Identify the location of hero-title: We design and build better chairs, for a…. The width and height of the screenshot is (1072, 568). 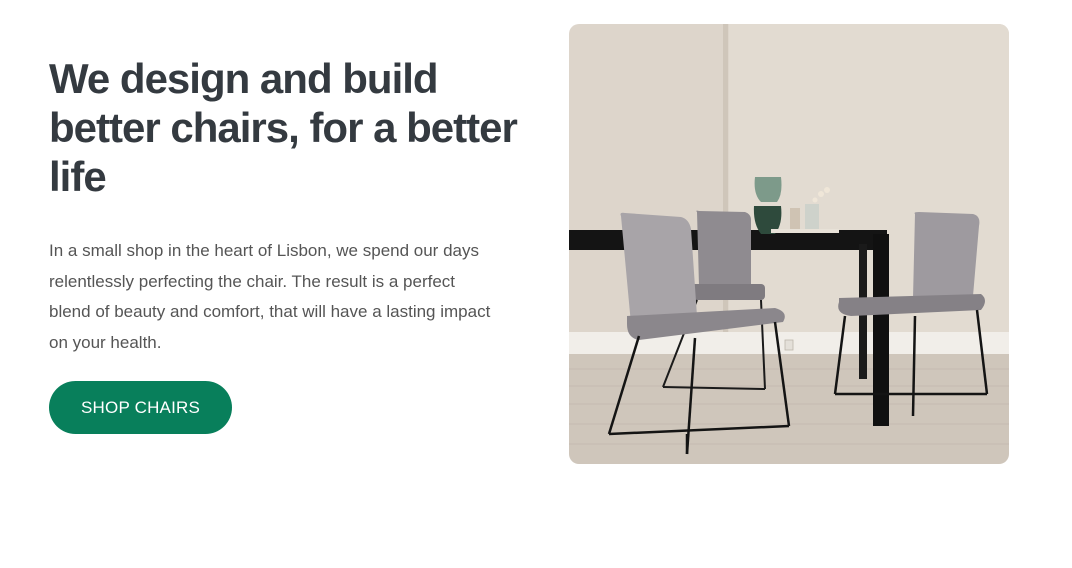
(283, 127).